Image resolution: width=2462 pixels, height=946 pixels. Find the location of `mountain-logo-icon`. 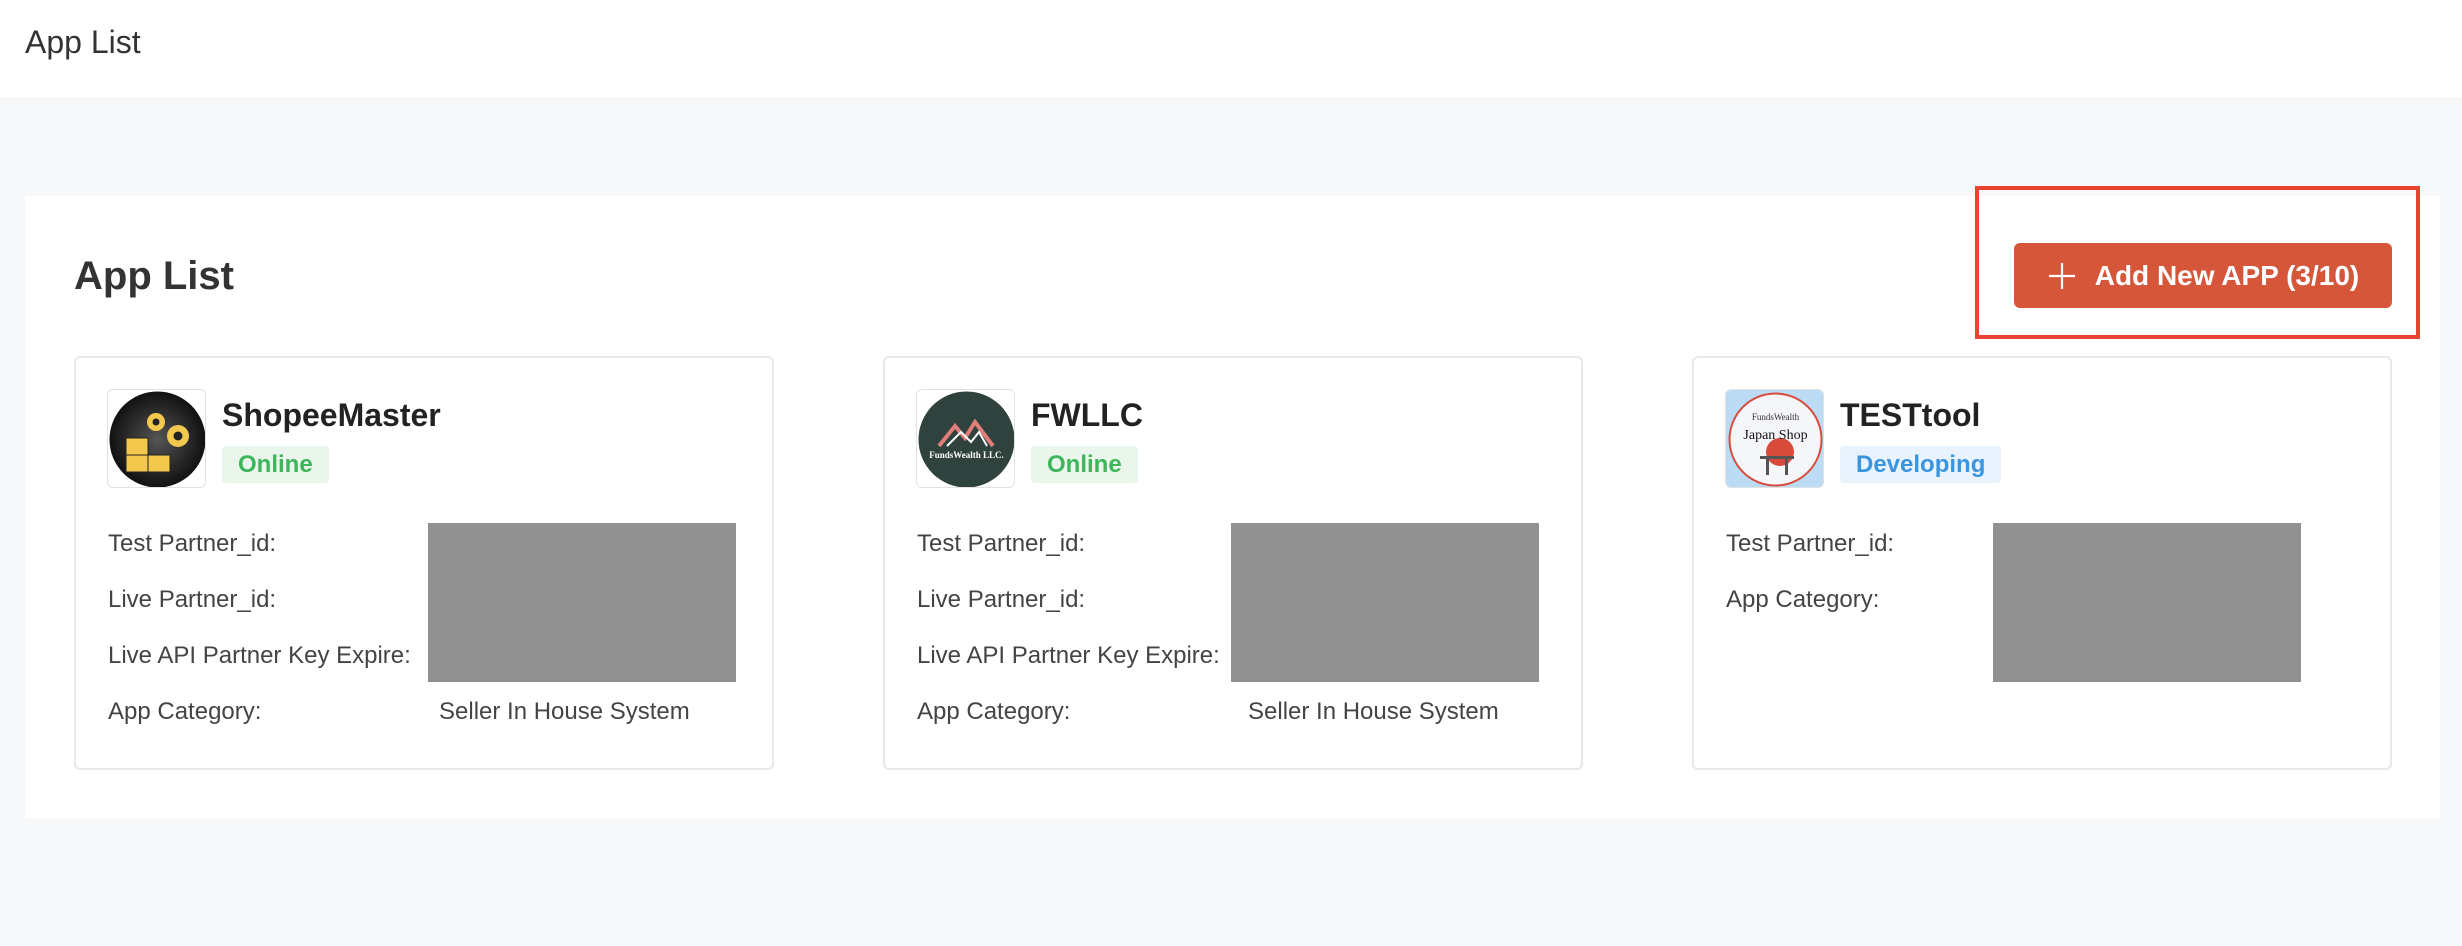

mountain-logo-icon is located at coordinates (966, 439).